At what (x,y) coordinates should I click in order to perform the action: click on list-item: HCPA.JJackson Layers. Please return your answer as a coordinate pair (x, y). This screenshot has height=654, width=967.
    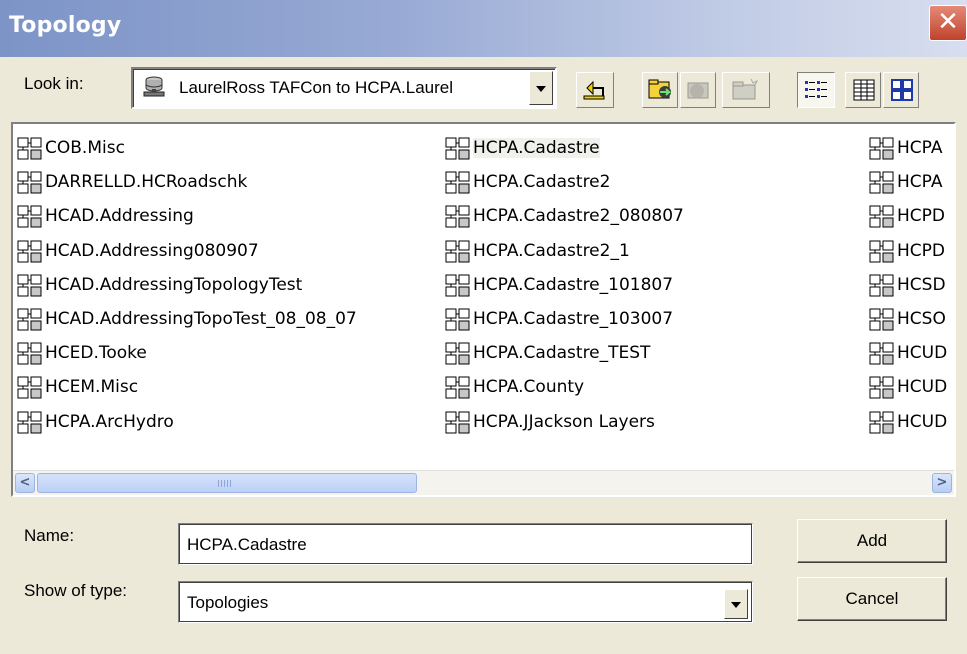
    Looking at the image, I should click on (564, 424).